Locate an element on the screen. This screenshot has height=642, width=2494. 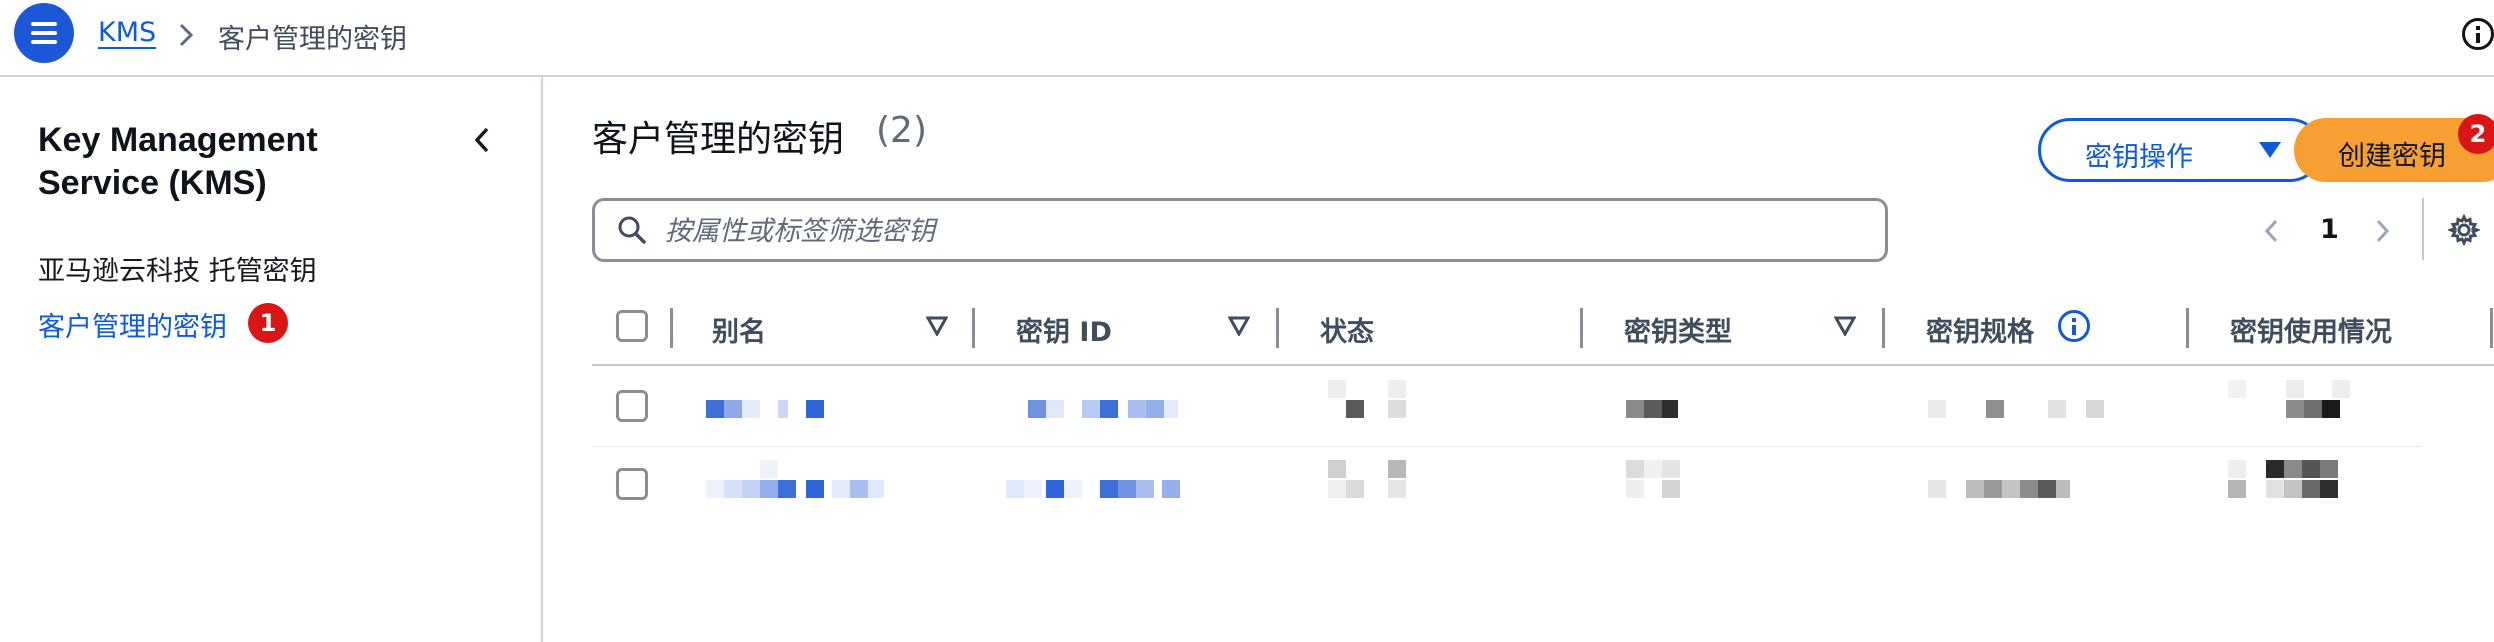
key-actions-button: 密钥操作 is located at coordinates (2180, 150).